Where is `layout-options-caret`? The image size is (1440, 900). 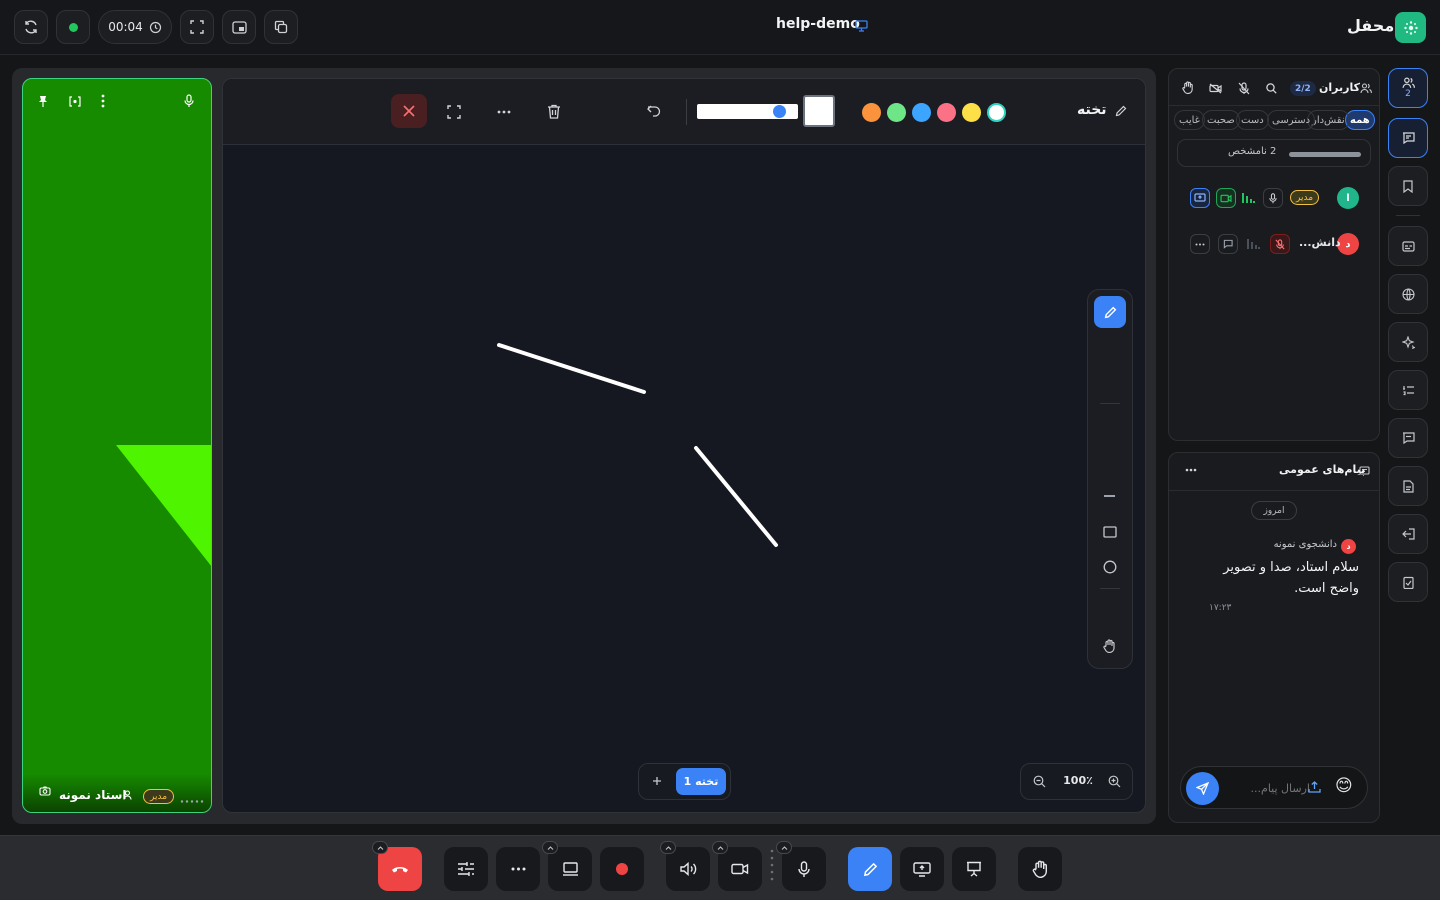 layout-options-caret is located at coordinates (550, 847).